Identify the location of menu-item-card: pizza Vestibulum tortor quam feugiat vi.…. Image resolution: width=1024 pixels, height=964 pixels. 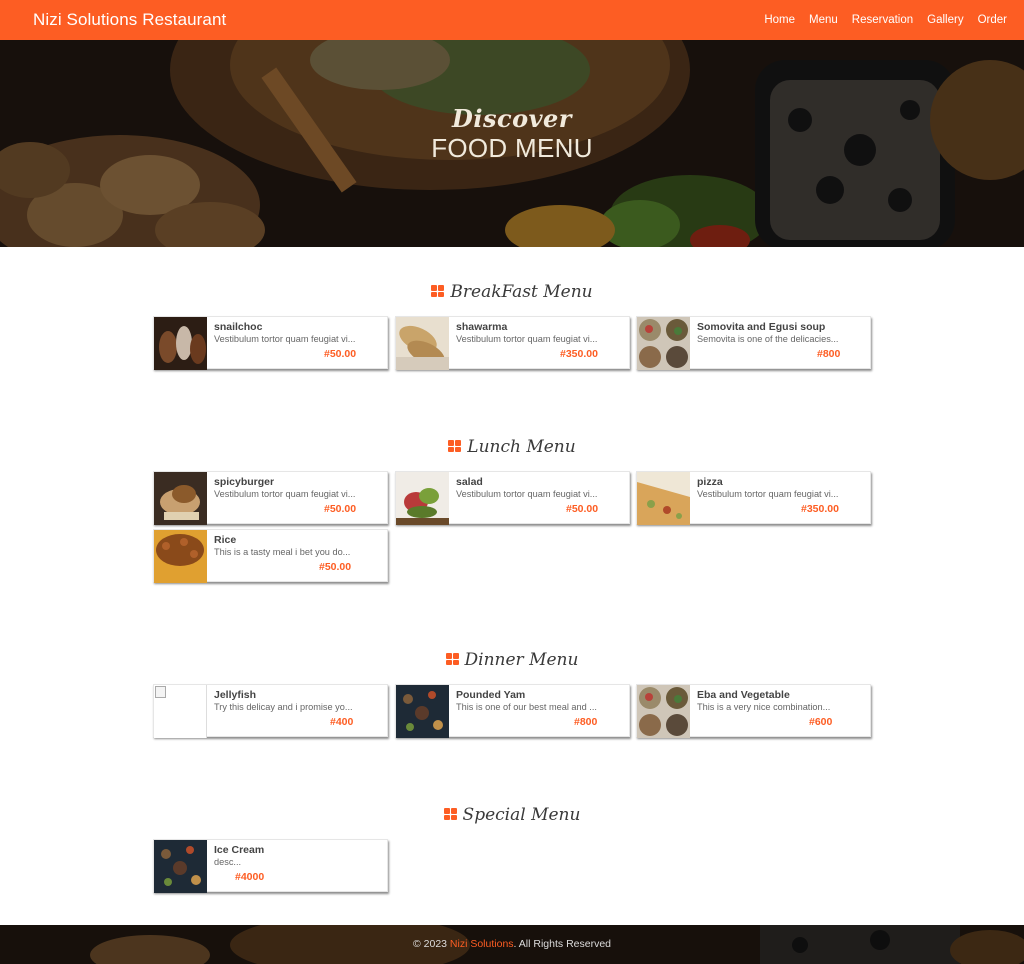
(753, 498).